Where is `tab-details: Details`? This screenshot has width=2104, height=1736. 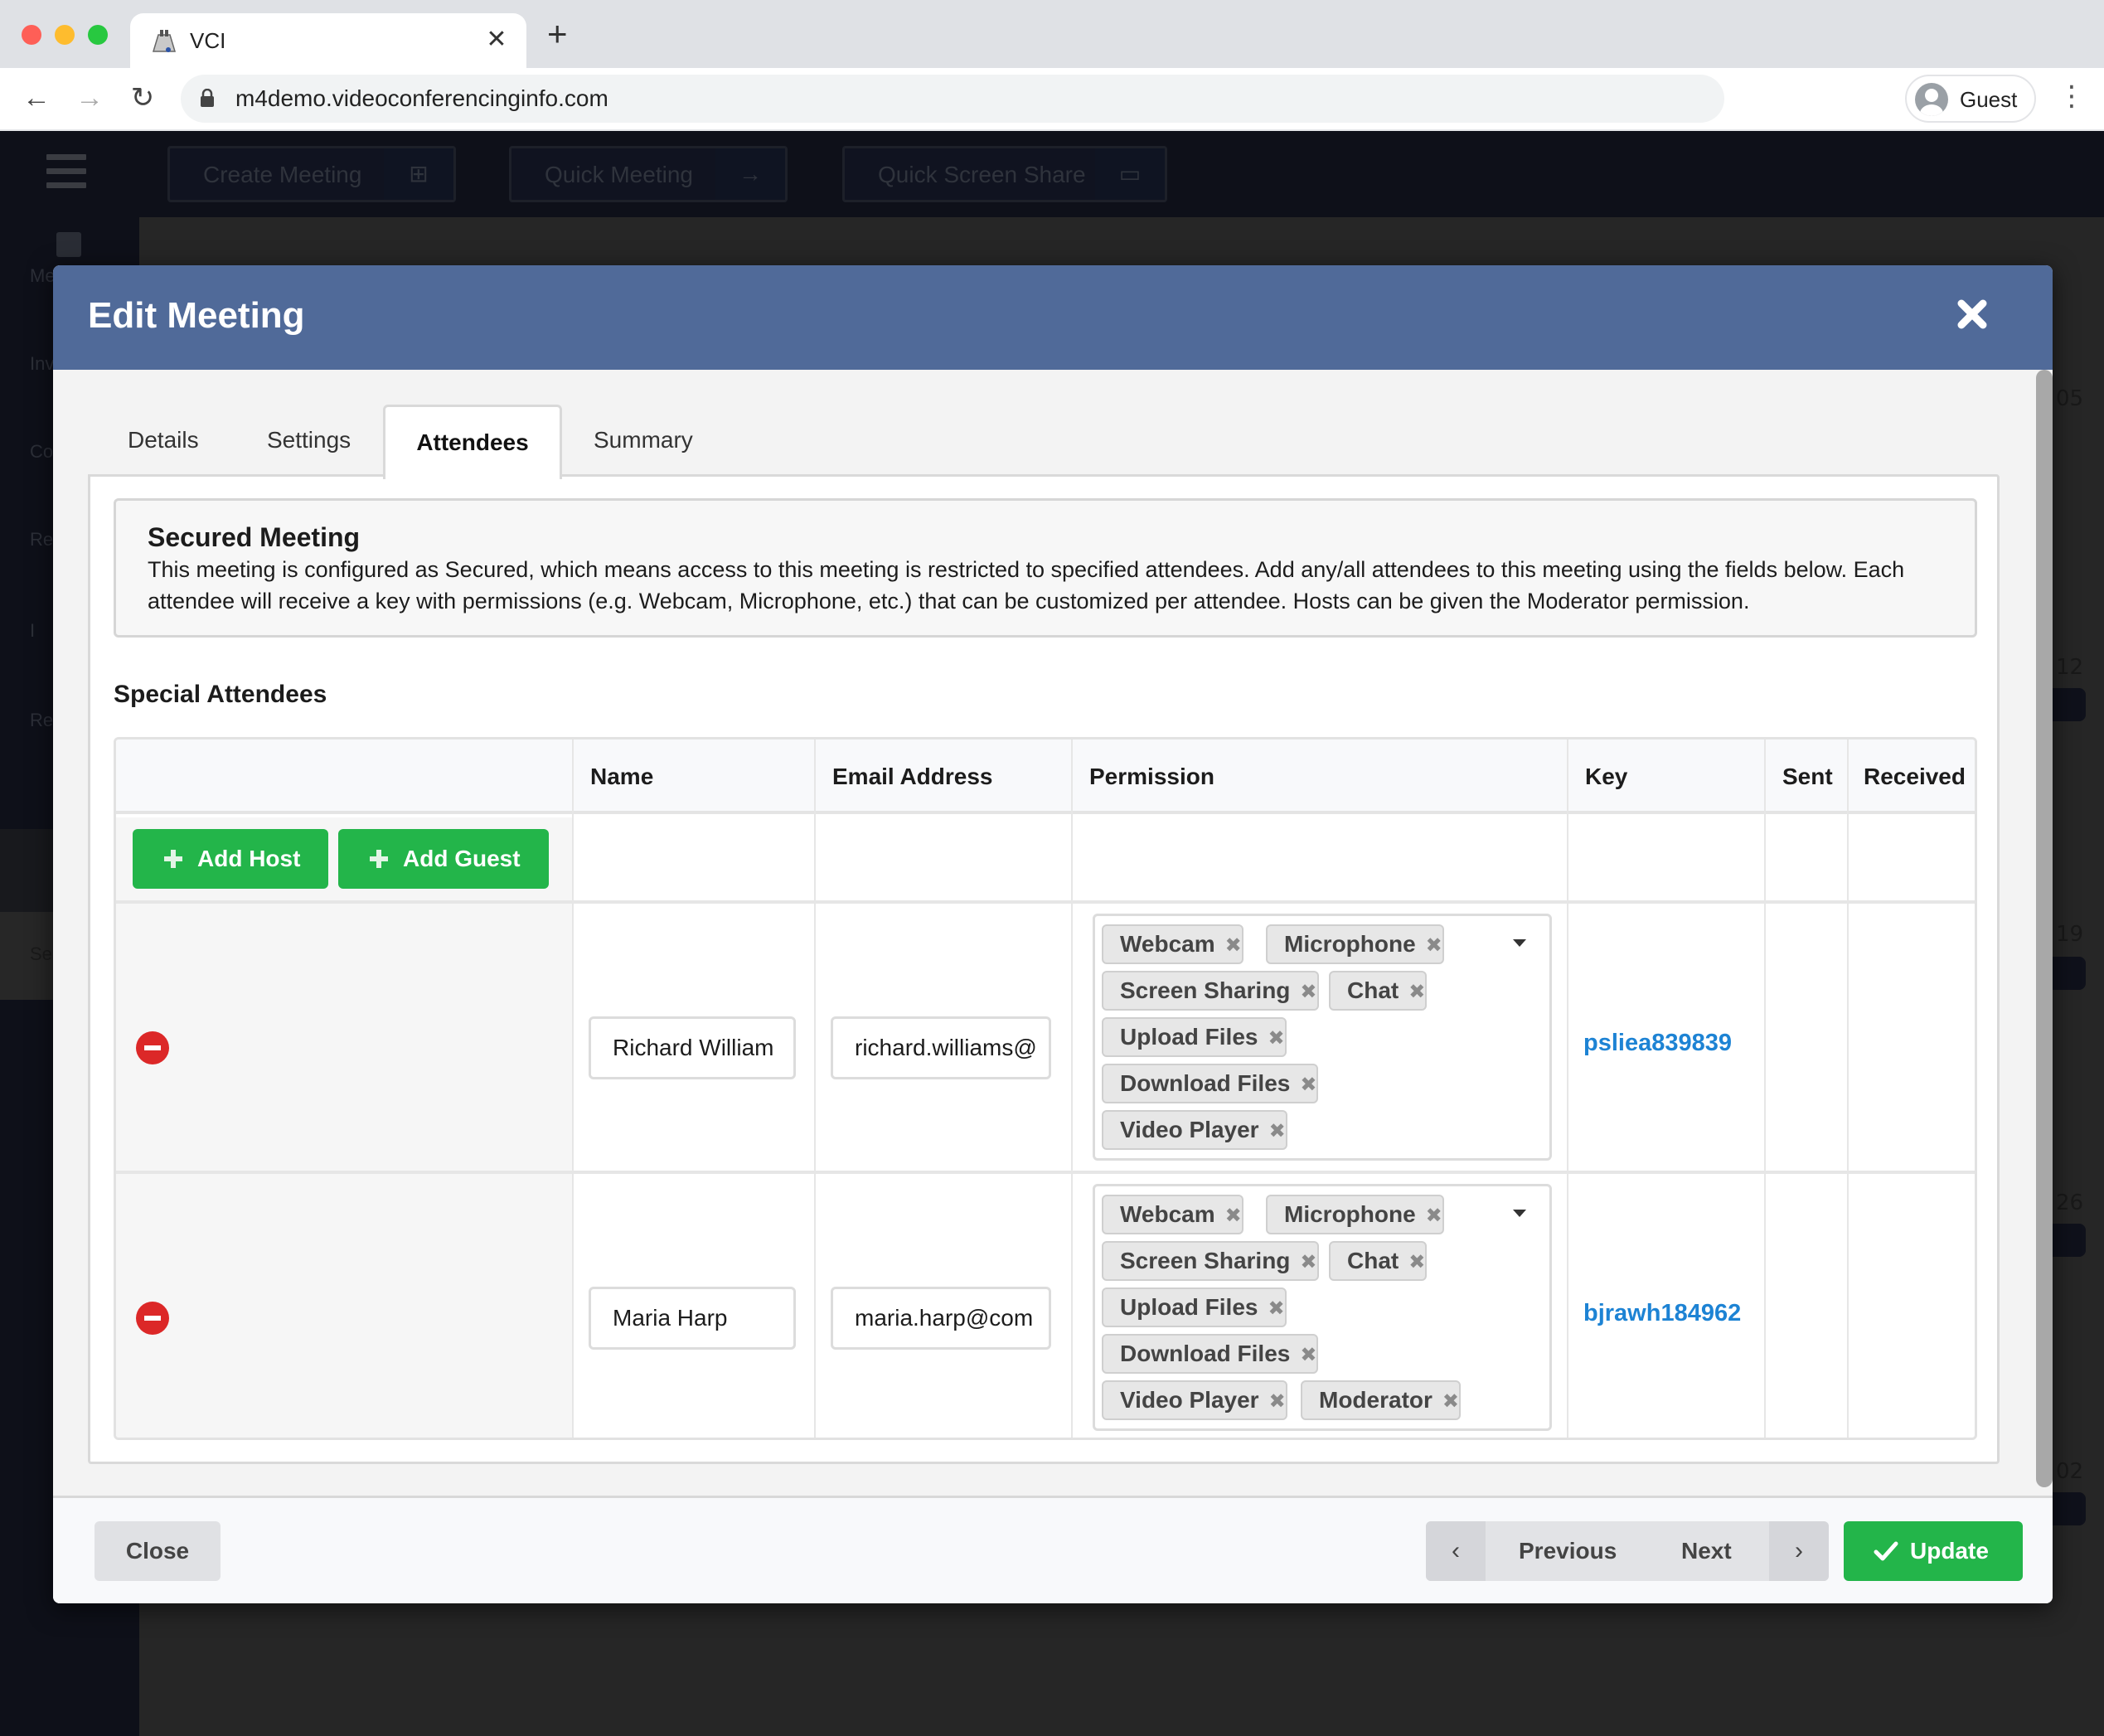
tab-details: Details is located at coordinates (163, 441).